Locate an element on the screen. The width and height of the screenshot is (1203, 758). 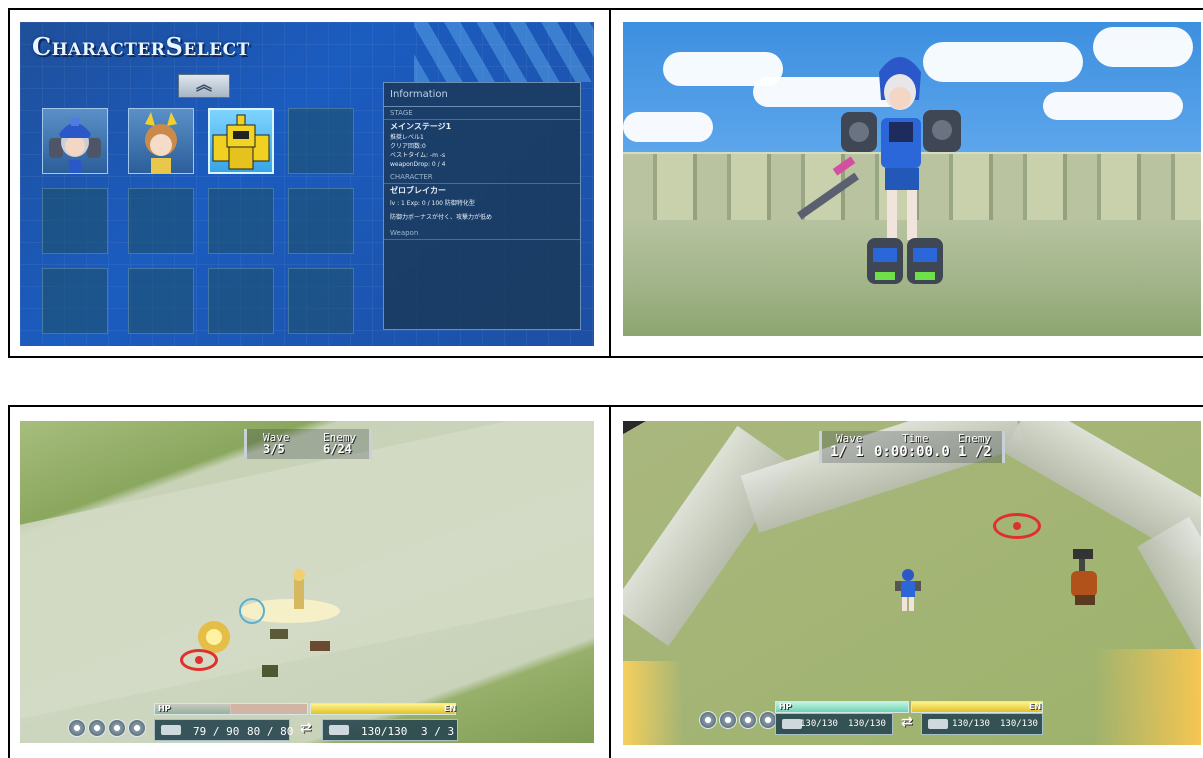
wave-value: 1/ 1 is located at coordinates (847, 452).